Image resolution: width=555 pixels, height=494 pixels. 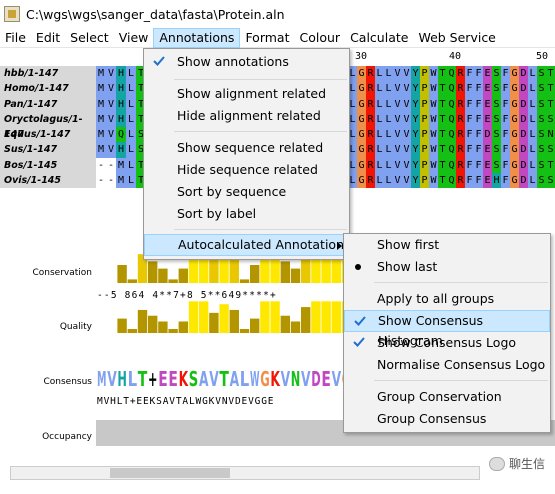 I want to click on annotation-label-consensus: Consensus, so click(x=67, y=382).